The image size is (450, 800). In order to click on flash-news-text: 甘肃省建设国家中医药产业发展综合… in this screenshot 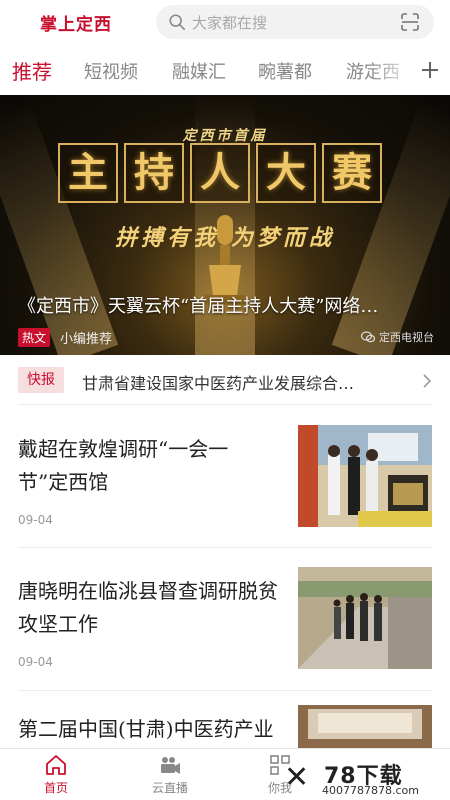, I will do `click(242, 382)`.